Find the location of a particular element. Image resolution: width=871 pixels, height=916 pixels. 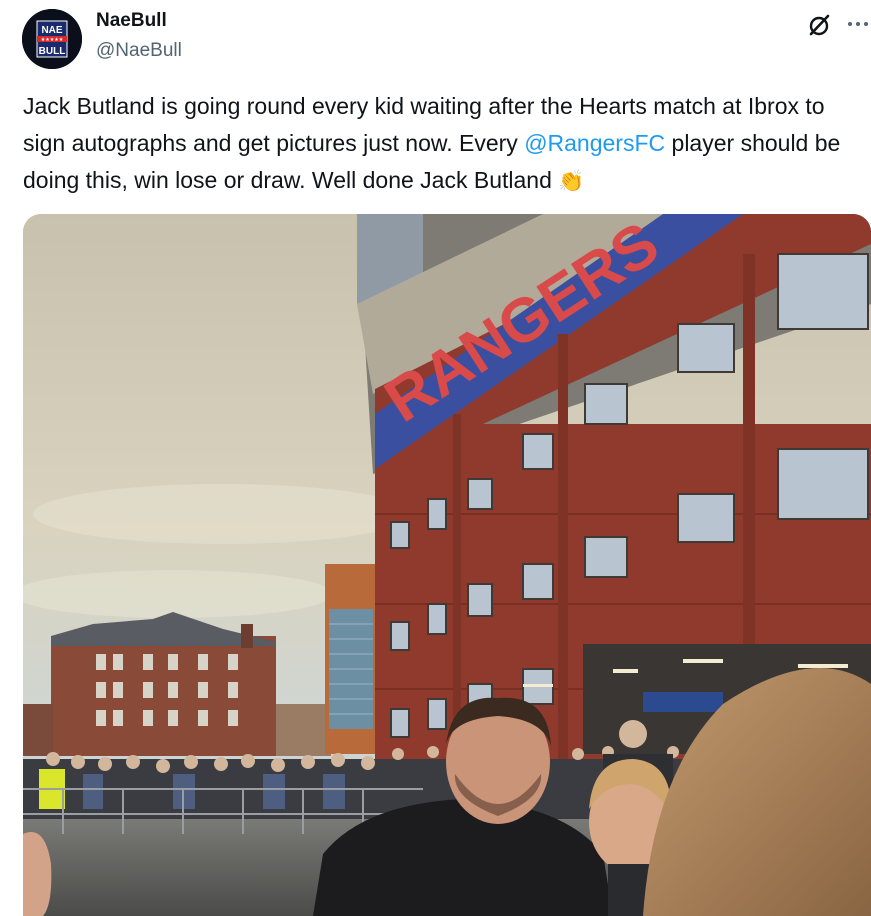

avatar: NAE ★★★★★ BULL is located at coordinates (52, 39).